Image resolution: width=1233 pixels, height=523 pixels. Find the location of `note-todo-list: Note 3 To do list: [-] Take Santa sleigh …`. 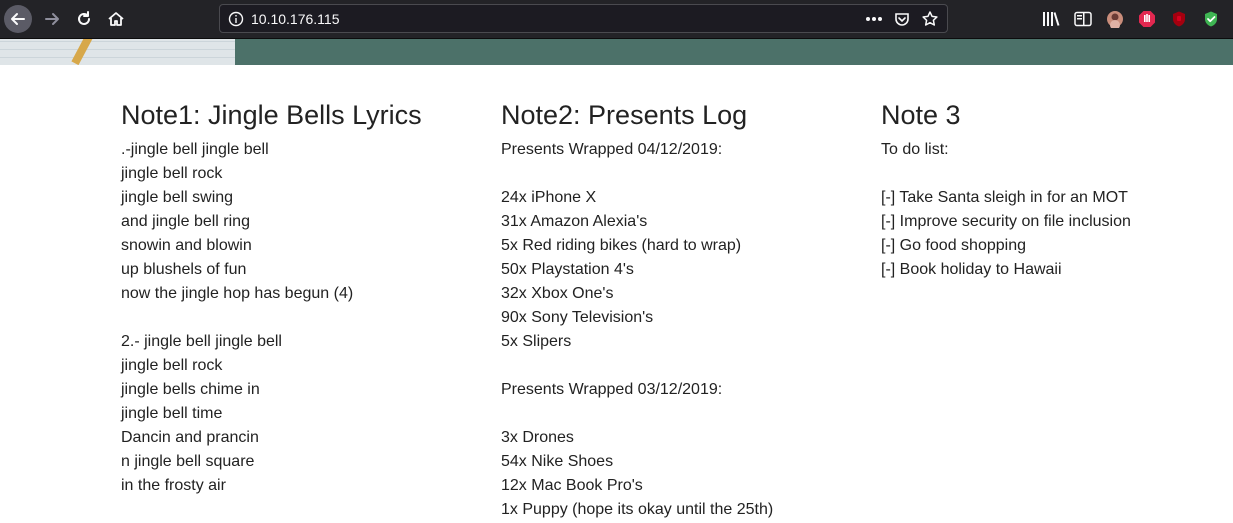

note-todo-list: Note 3 To do list: [-] Take Santa sleigh … is located at coordinates (1057, 189).